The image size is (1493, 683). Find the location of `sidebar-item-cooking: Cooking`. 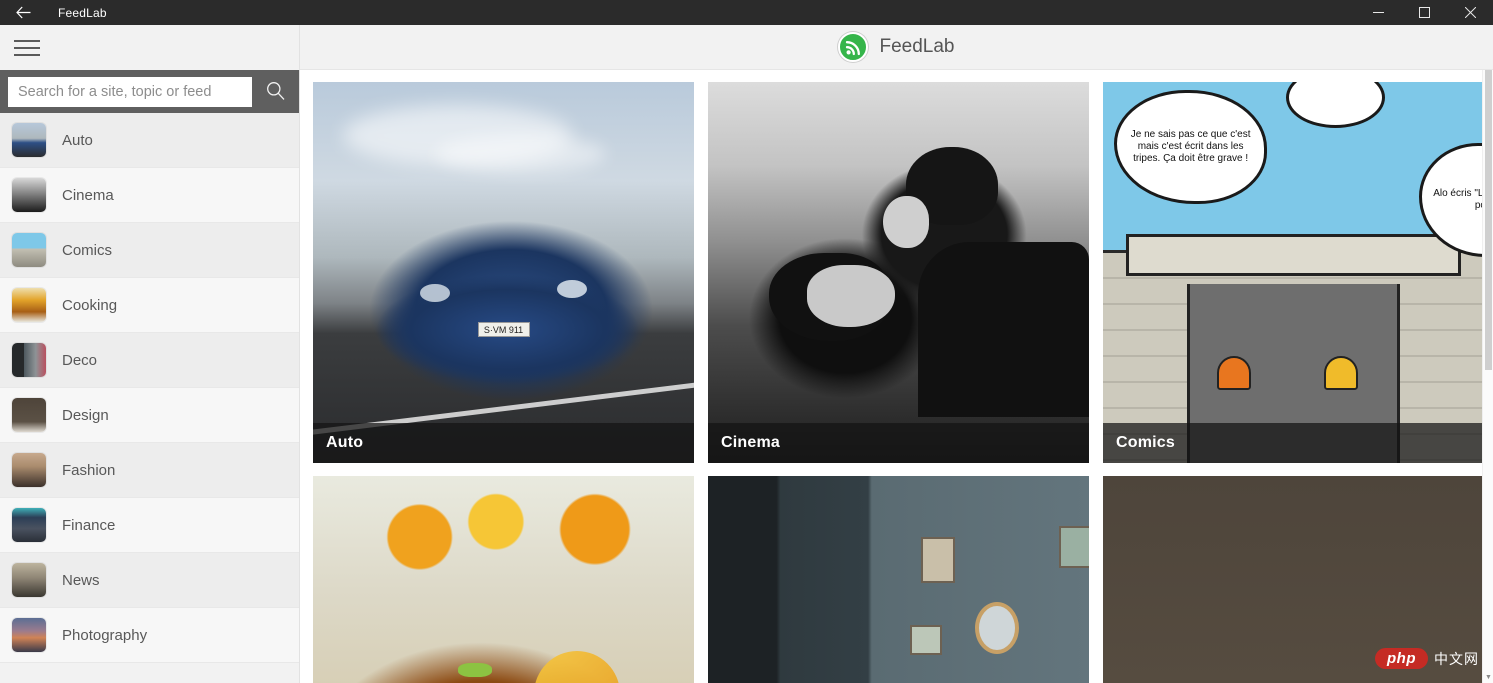

sidebar-item-cooking: Cooking is located at coordinates (149, 305).